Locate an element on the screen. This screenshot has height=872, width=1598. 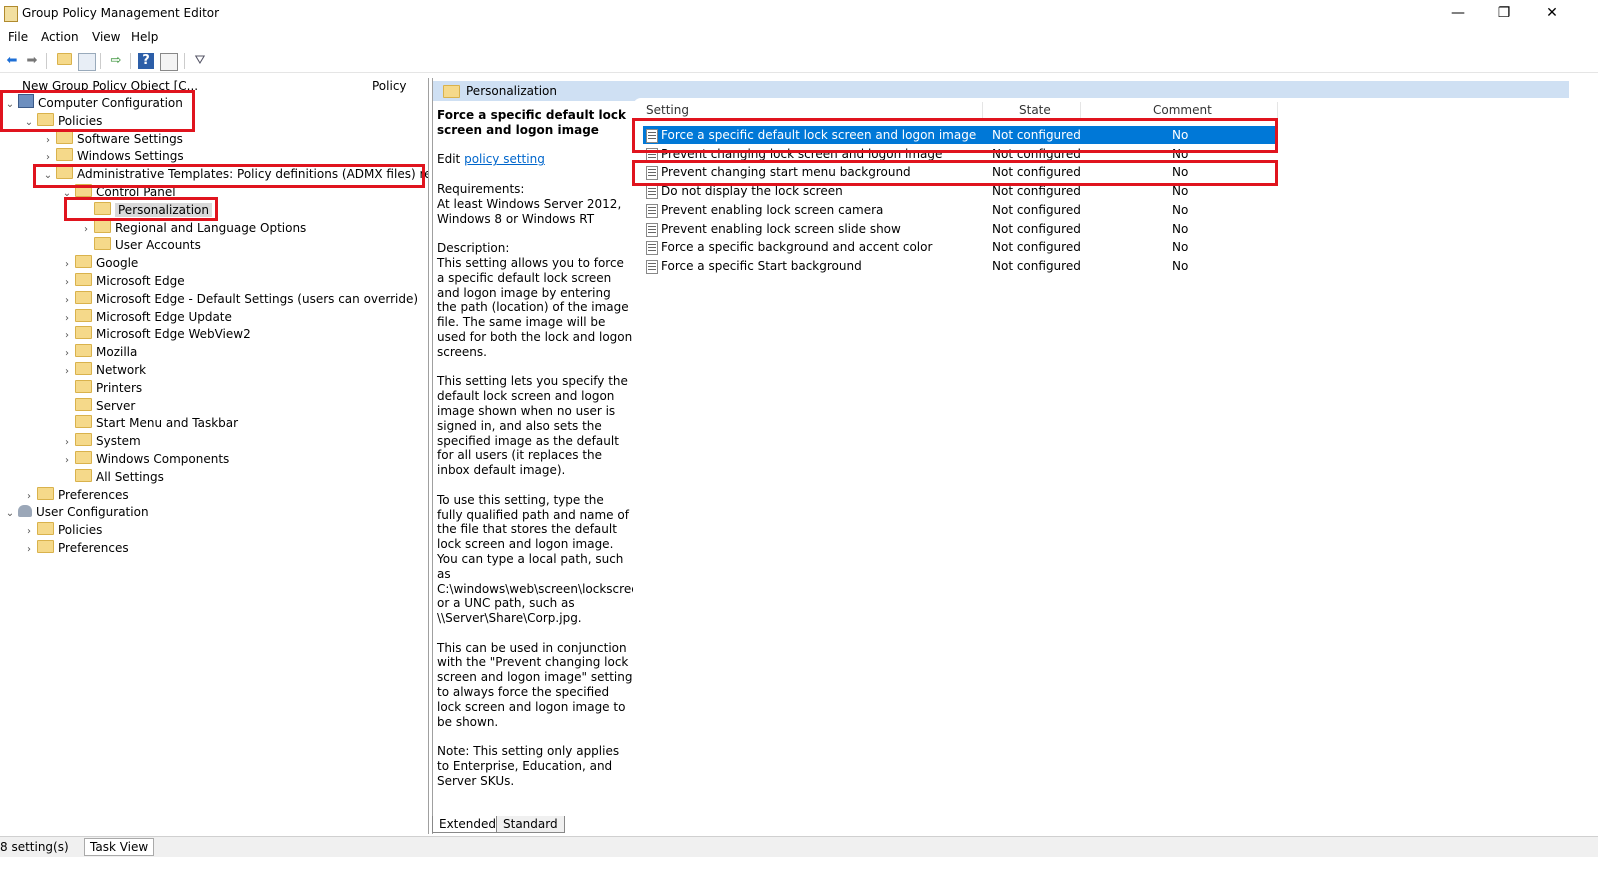
close-button: ✕ is located at coordinates (1552, 13).